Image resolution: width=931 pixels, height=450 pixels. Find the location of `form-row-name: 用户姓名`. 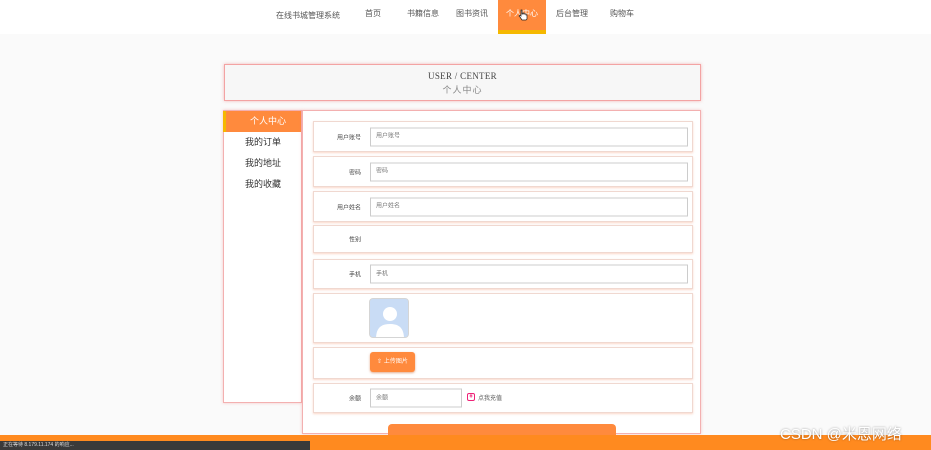

form-row-name: 用户姓名 is located at coordinates (503, 206).